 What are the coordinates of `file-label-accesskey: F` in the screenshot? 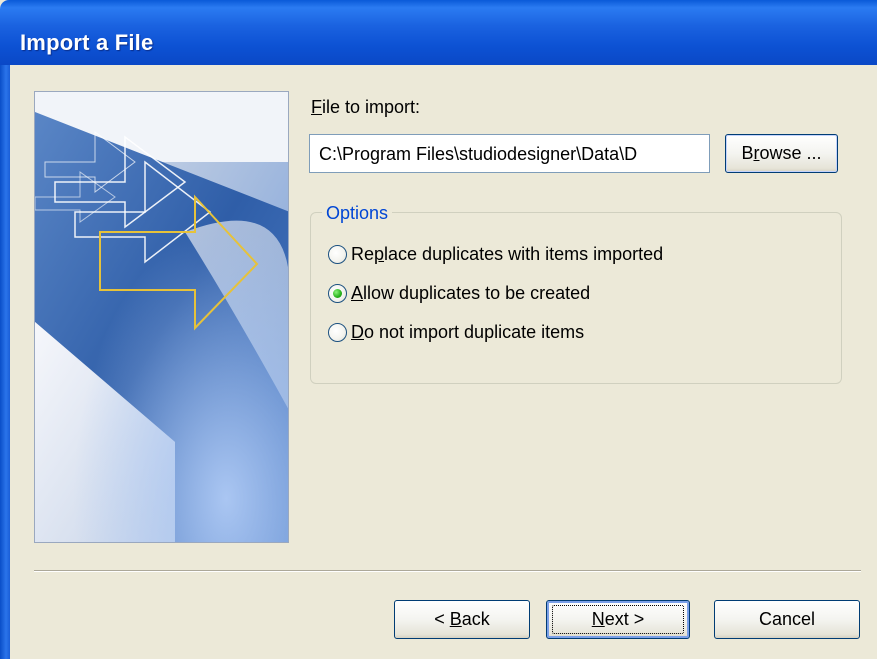 It's located at (316, 107).